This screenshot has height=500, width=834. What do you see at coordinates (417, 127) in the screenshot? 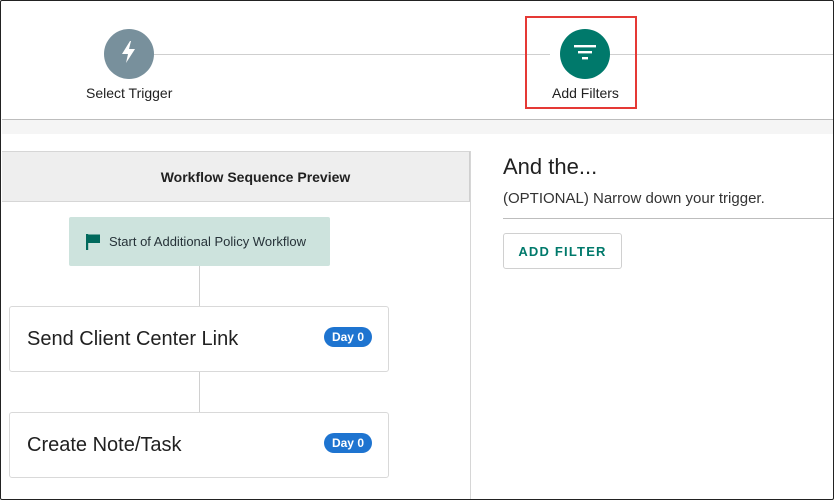
I see `separator-band` at bounding box center [417, 127].